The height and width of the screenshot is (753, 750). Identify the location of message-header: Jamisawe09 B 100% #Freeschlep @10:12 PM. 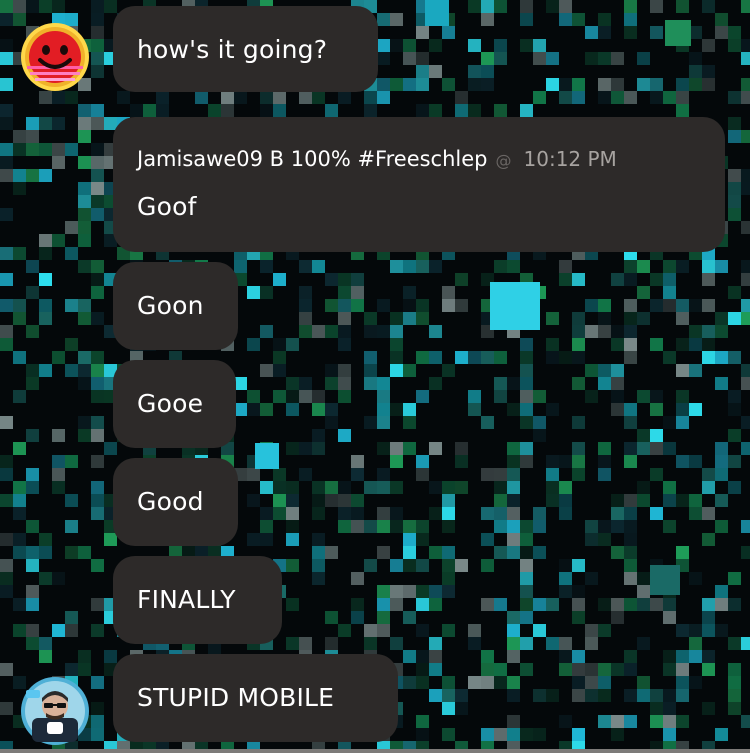
(377, 160).